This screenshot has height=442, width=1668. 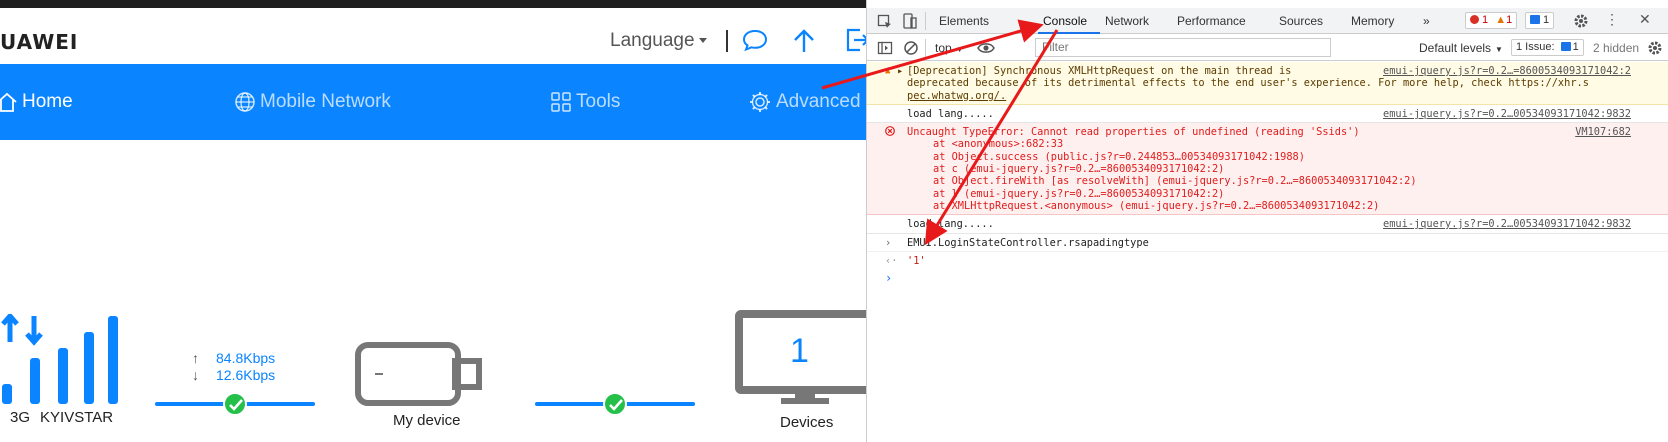 I want to click on console-result: ‹· '1', so click(x=1267, y=260).